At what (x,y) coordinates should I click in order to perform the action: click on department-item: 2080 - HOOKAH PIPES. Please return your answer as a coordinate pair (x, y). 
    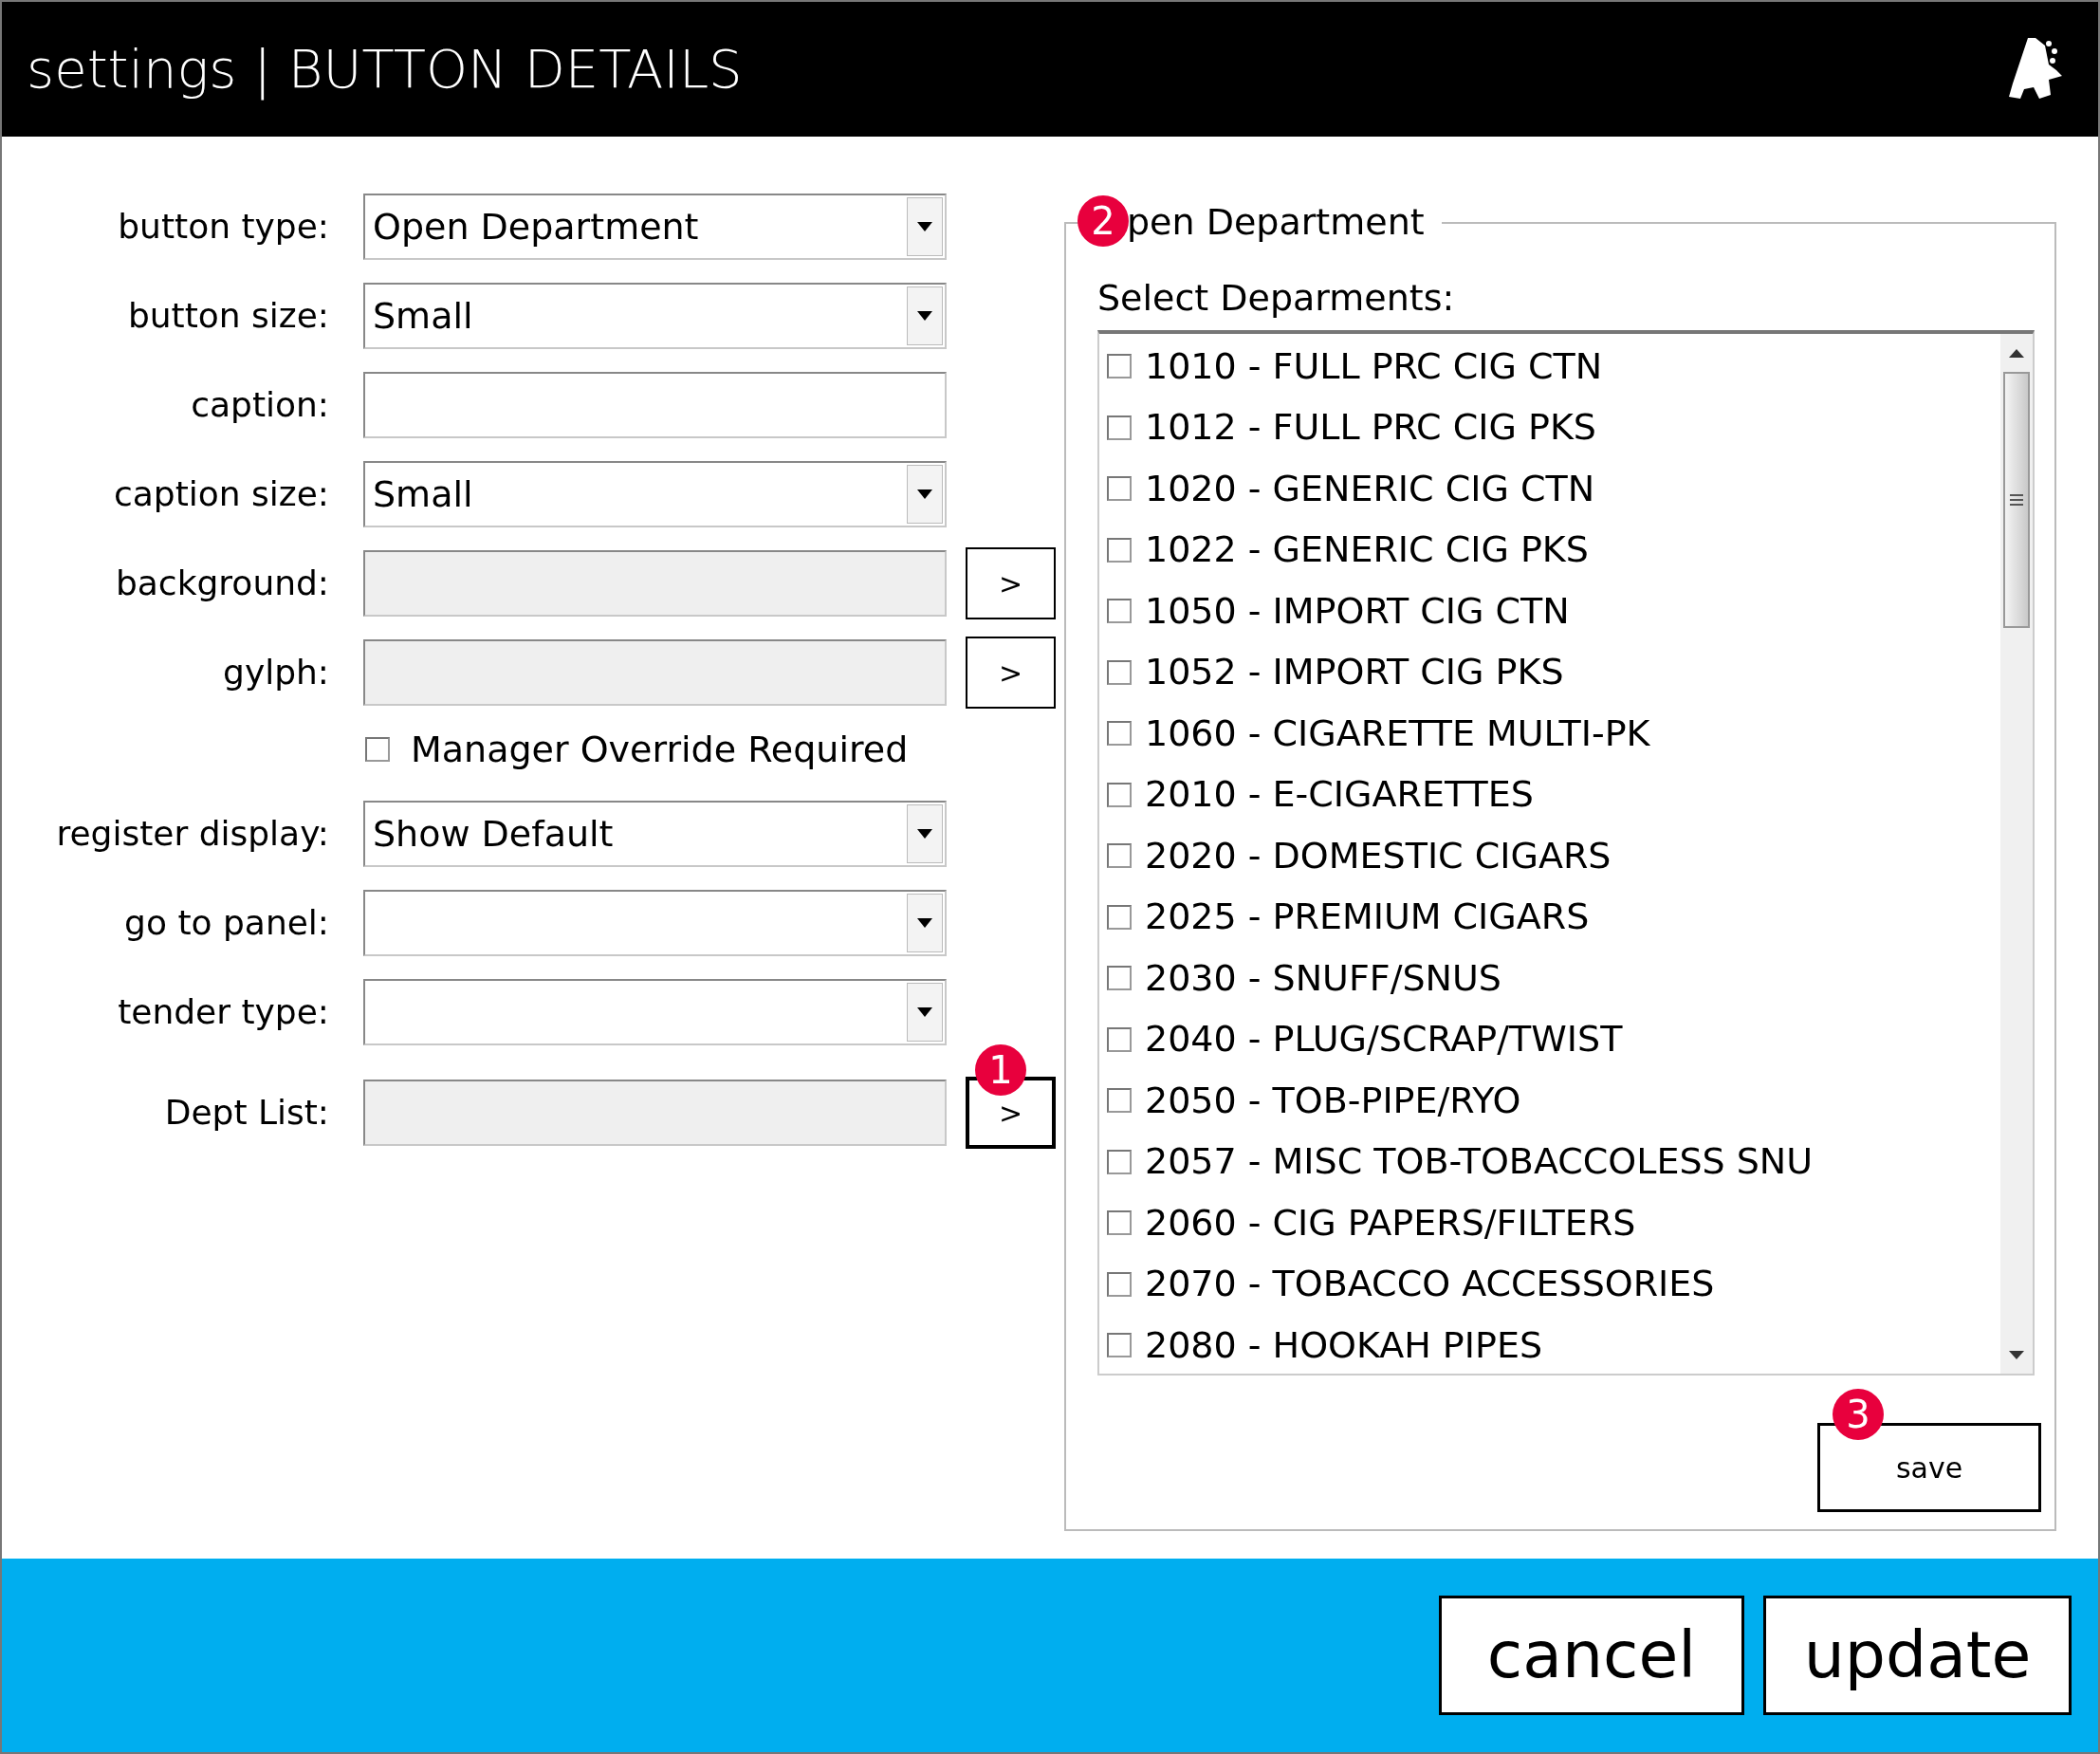
    Looking at the image, I should click on (1344, 1346).